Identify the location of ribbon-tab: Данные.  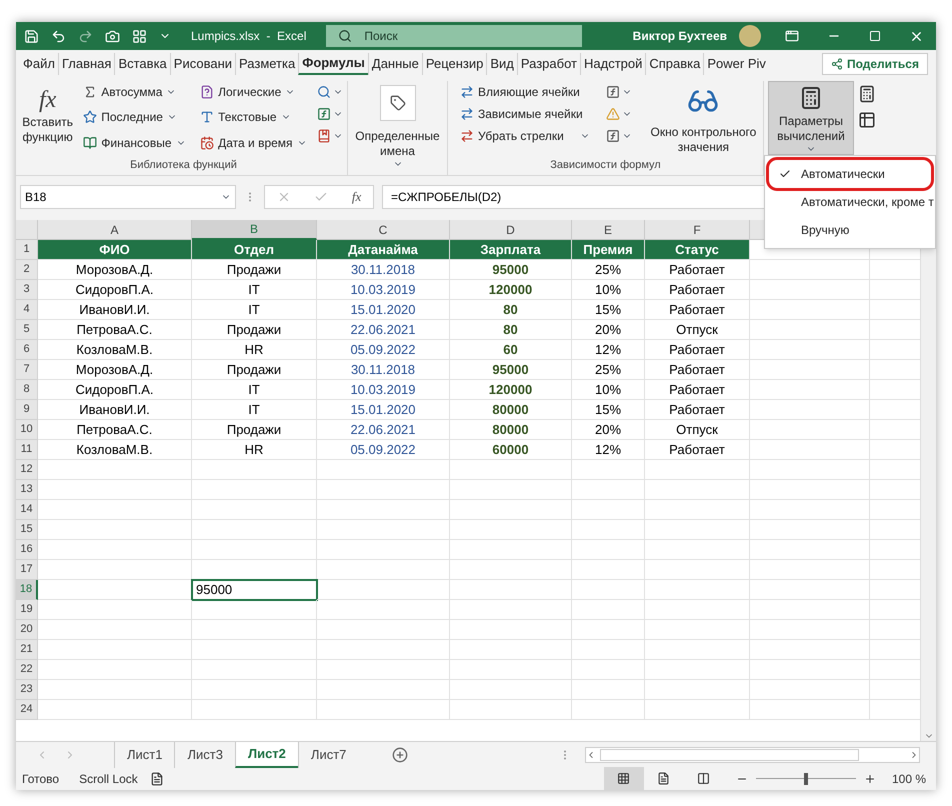
(395, 63).